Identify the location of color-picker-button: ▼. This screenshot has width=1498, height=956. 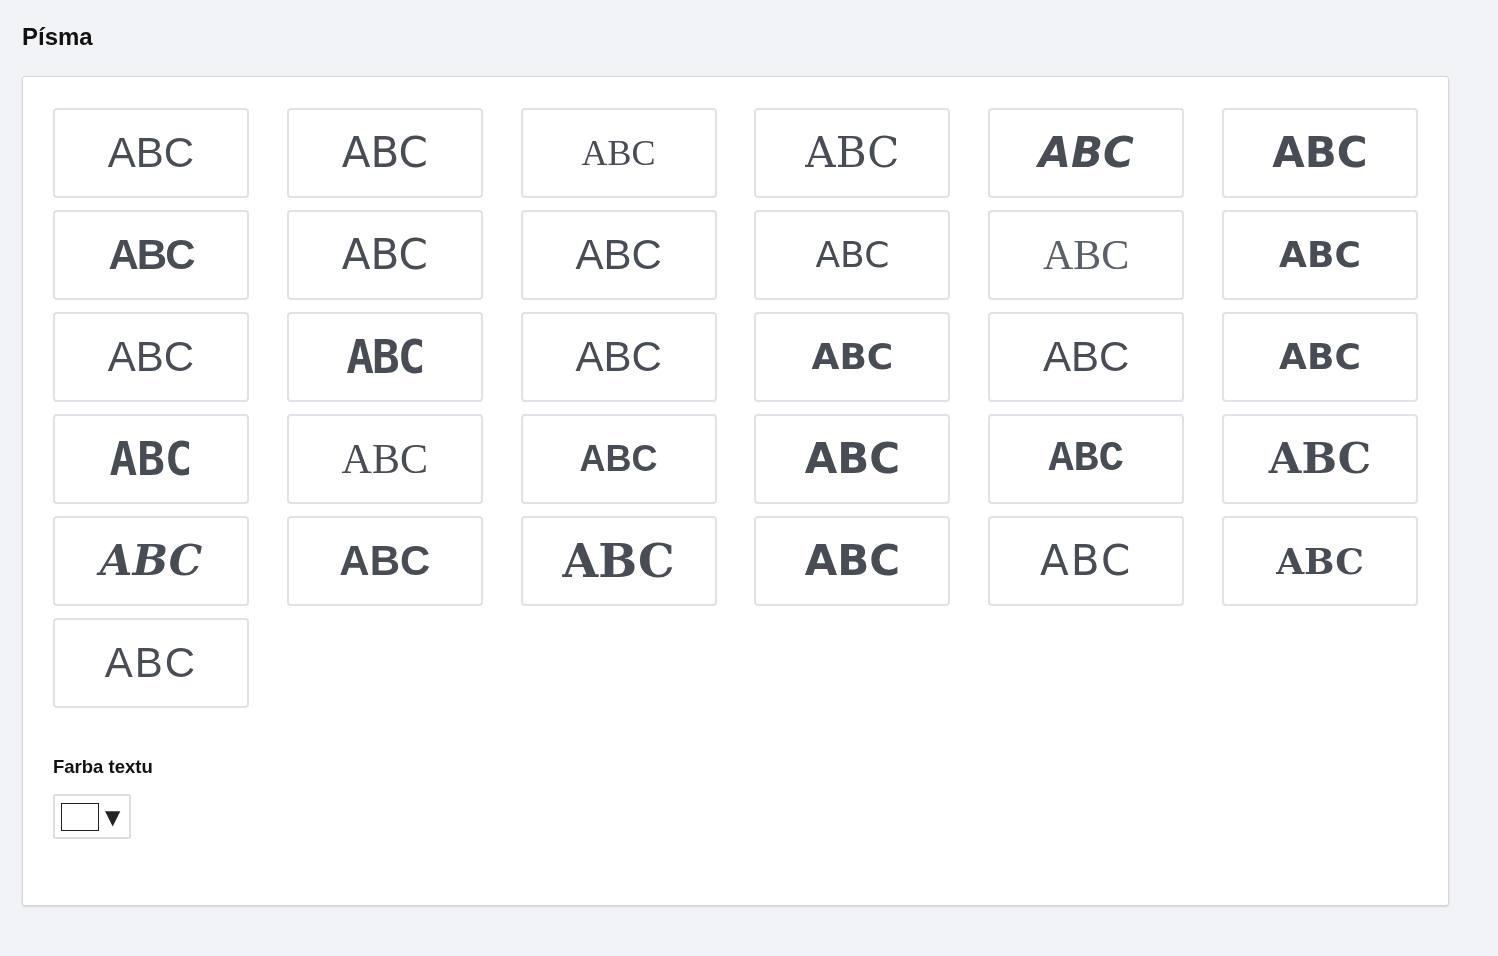
(92, 816).